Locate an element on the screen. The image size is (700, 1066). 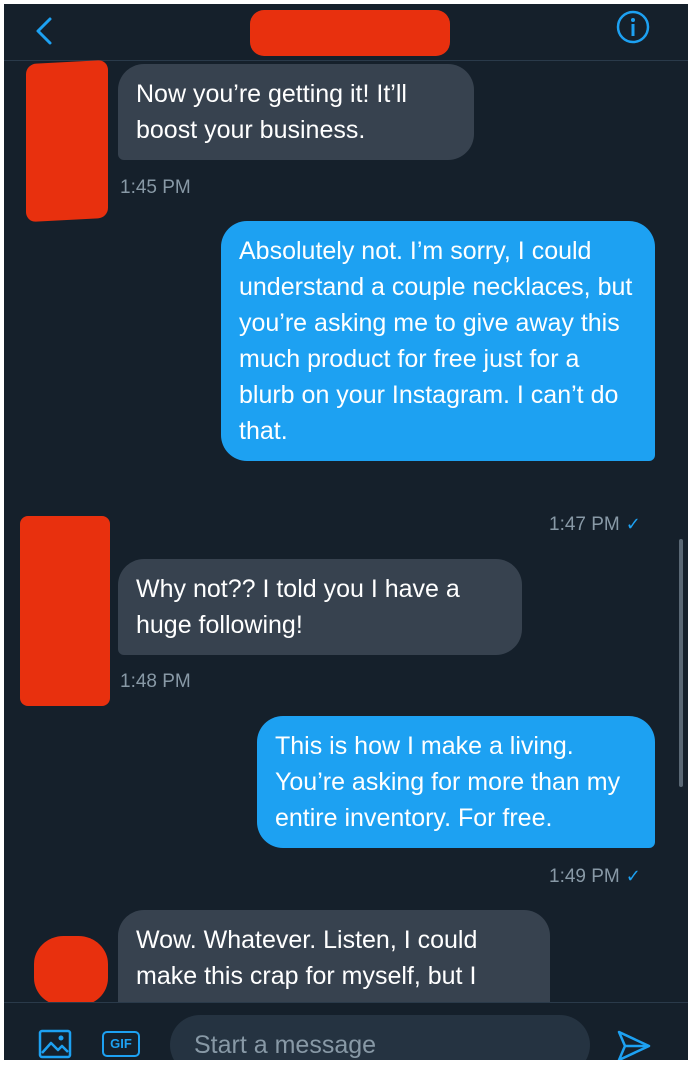
send-icon is located at coordinates (634, 1044).